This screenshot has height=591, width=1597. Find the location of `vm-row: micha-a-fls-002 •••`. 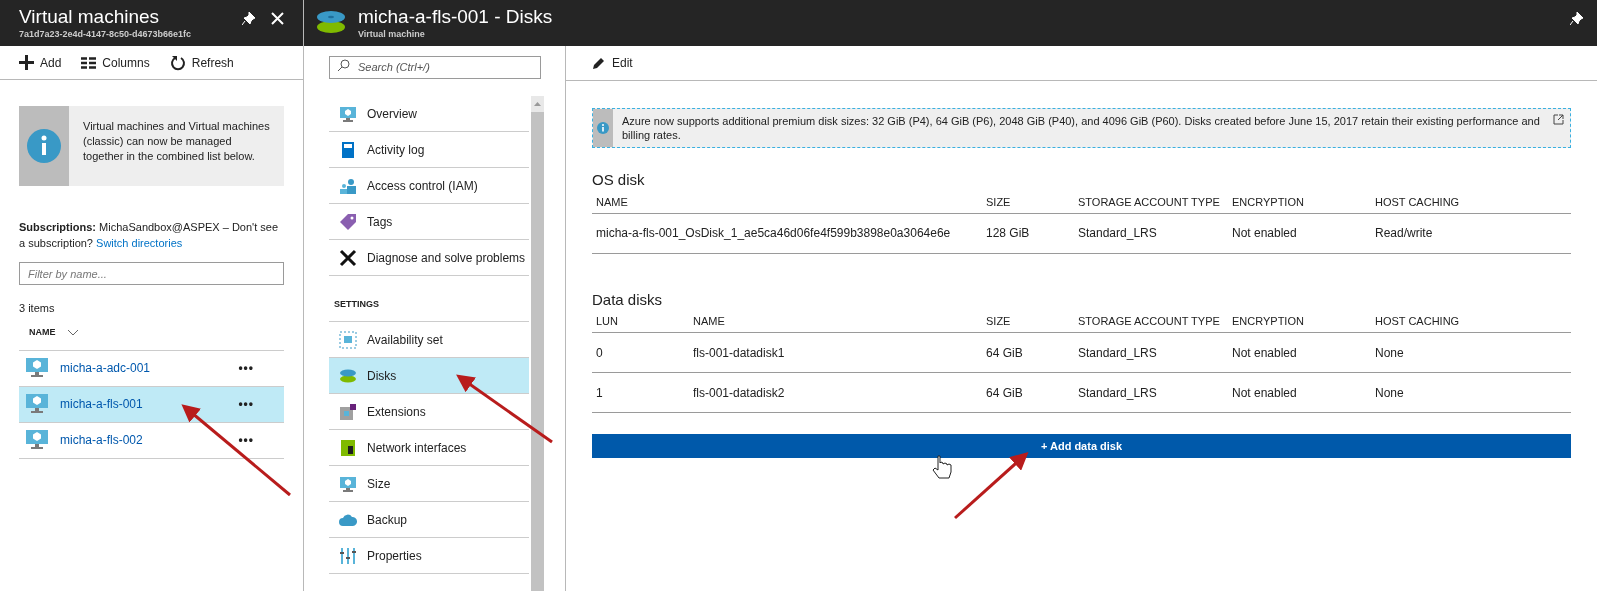

vm-row: micha-a-fls-002 ••• is located at coordinates (151, 440).